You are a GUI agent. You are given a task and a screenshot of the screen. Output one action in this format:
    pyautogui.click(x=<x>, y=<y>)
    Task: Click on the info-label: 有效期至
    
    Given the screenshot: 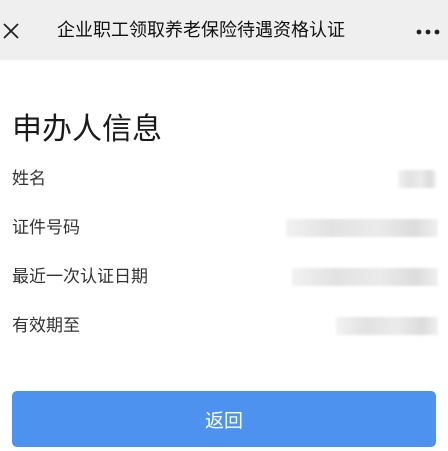 What is the action you would take?
    pyautogui.click(x=46, y=326)
    